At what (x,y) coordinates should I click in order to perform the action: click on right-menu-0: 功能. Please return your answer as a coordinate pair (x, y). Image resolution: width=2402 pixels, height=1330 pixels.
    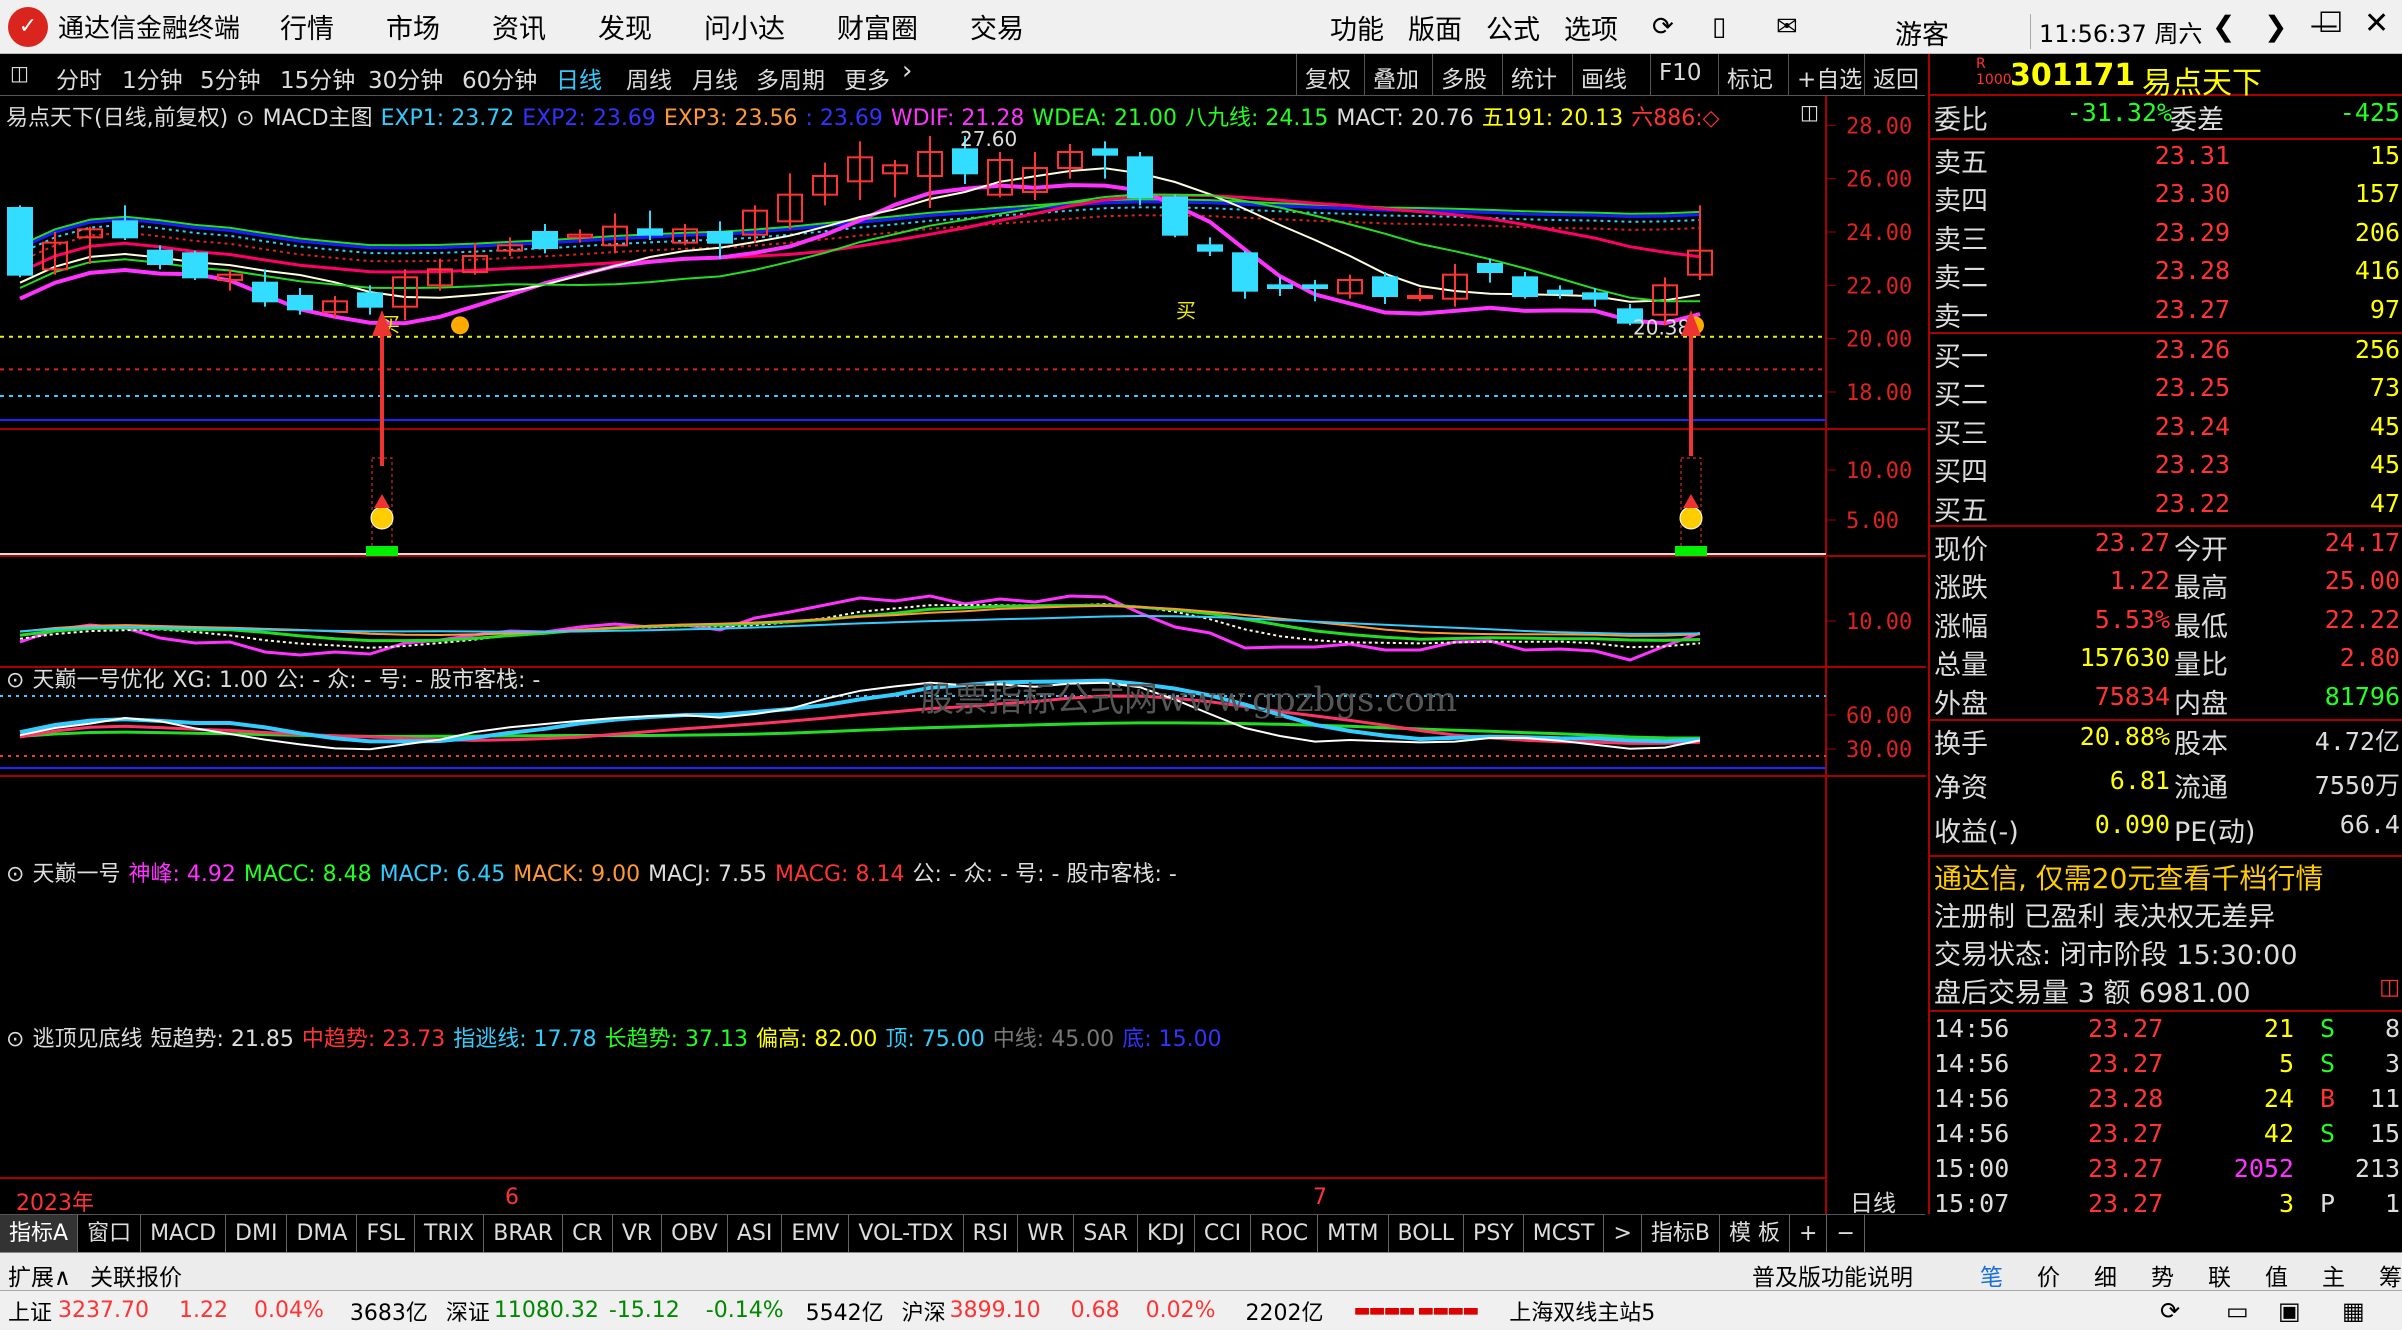
    Looking at the image, I should click on (1357, 27).